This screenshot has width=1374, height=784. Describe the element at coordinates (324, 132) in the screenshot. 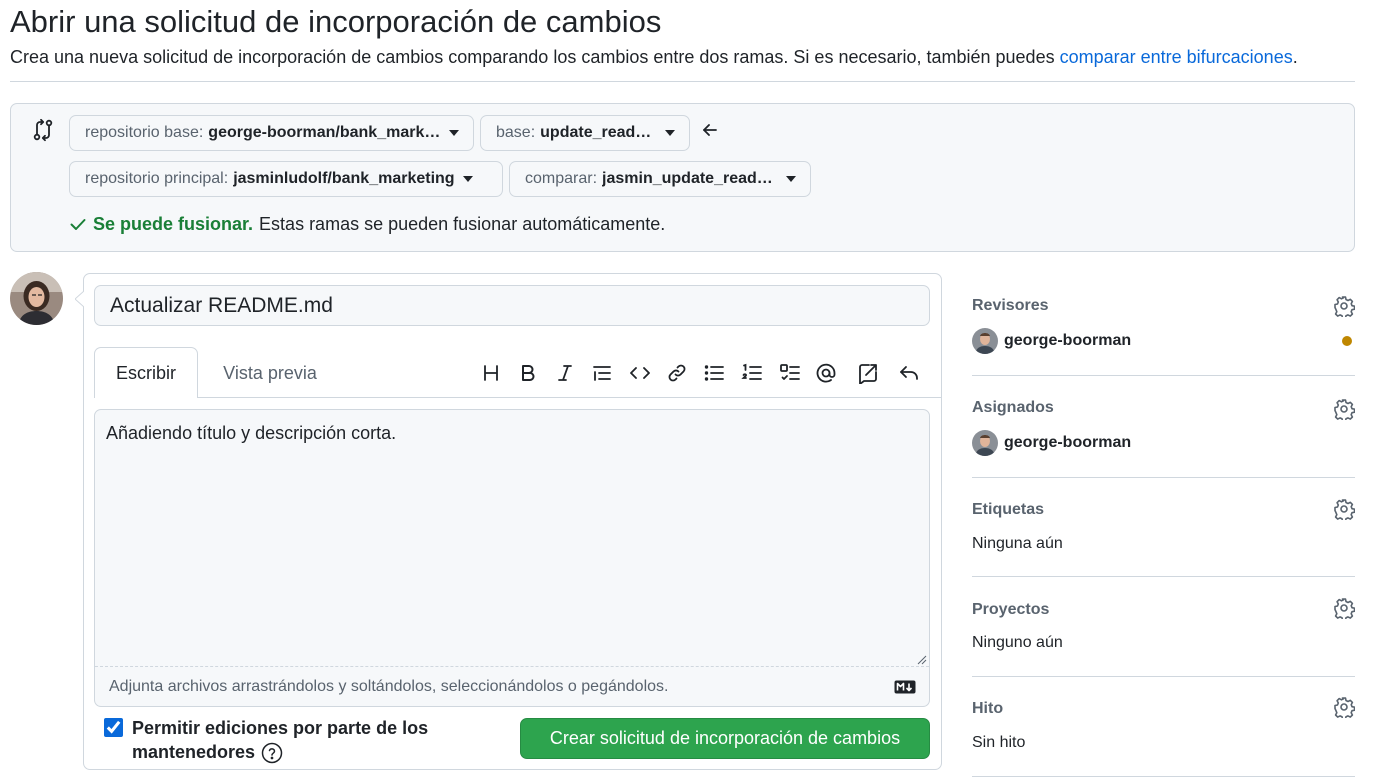

I see `base-repo-value: george-boorman/bank_marketing` at that location.